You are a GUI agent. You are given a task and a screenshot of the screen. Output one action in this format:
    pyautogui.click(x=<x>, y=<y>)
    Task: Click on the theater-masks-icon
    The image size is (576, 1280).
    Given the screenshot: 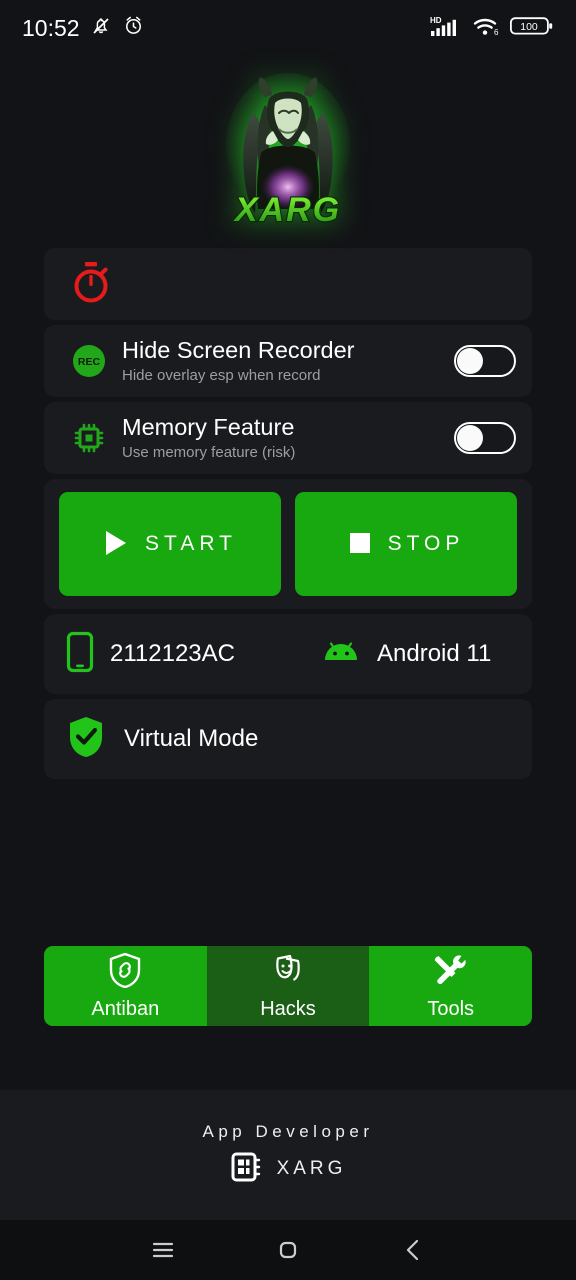 What is the action you would take?
    pyautogui.click(x=288, y=972)
    